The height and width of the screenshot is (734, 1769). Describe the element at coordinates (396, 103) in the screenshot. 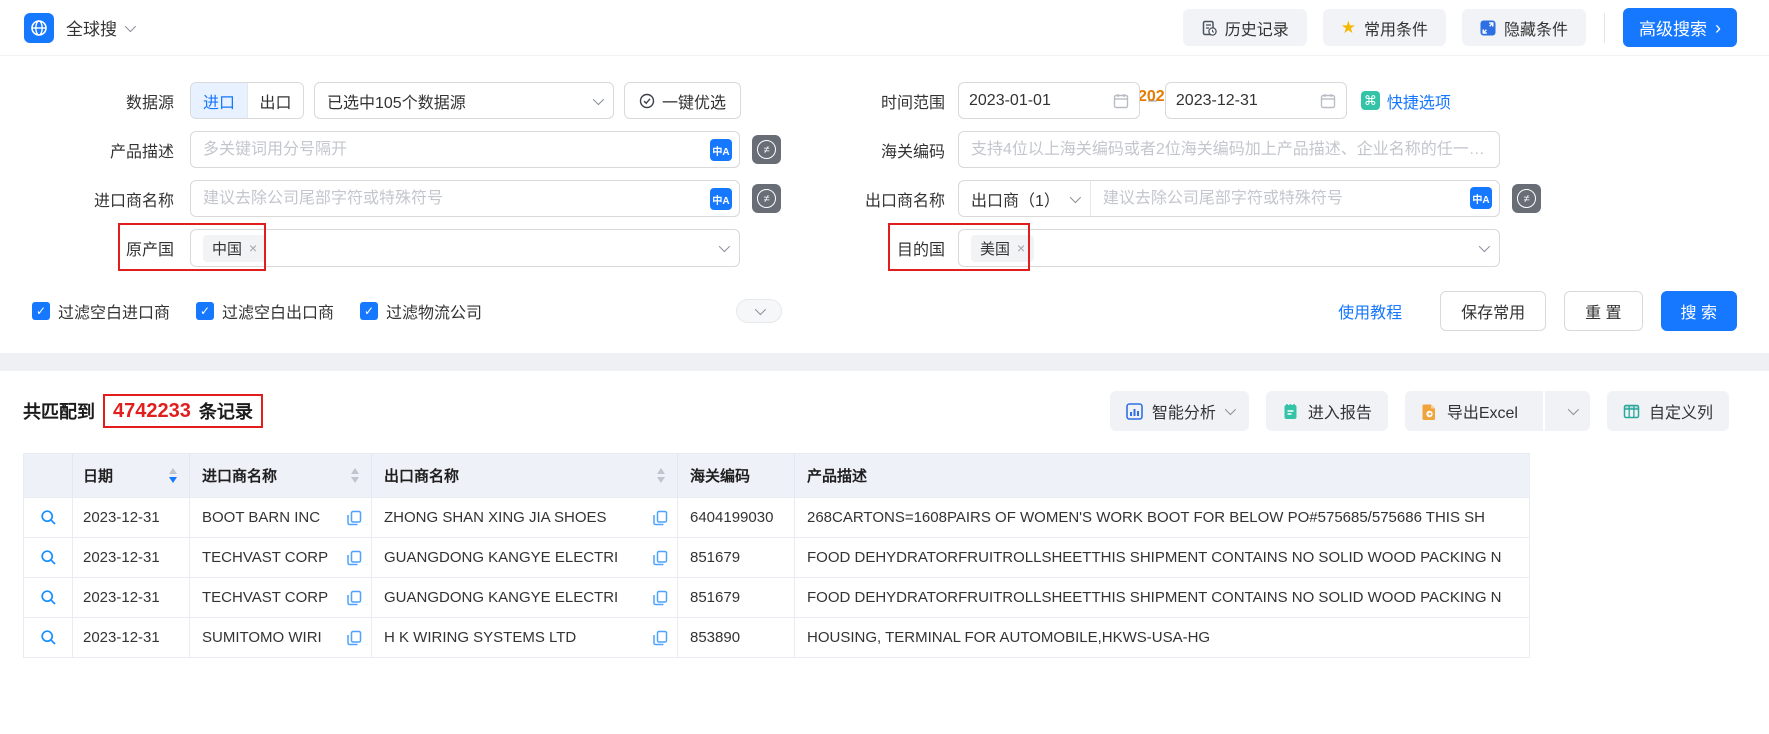

I see `datasource-select-value: 已选中105个数据源` at that location.